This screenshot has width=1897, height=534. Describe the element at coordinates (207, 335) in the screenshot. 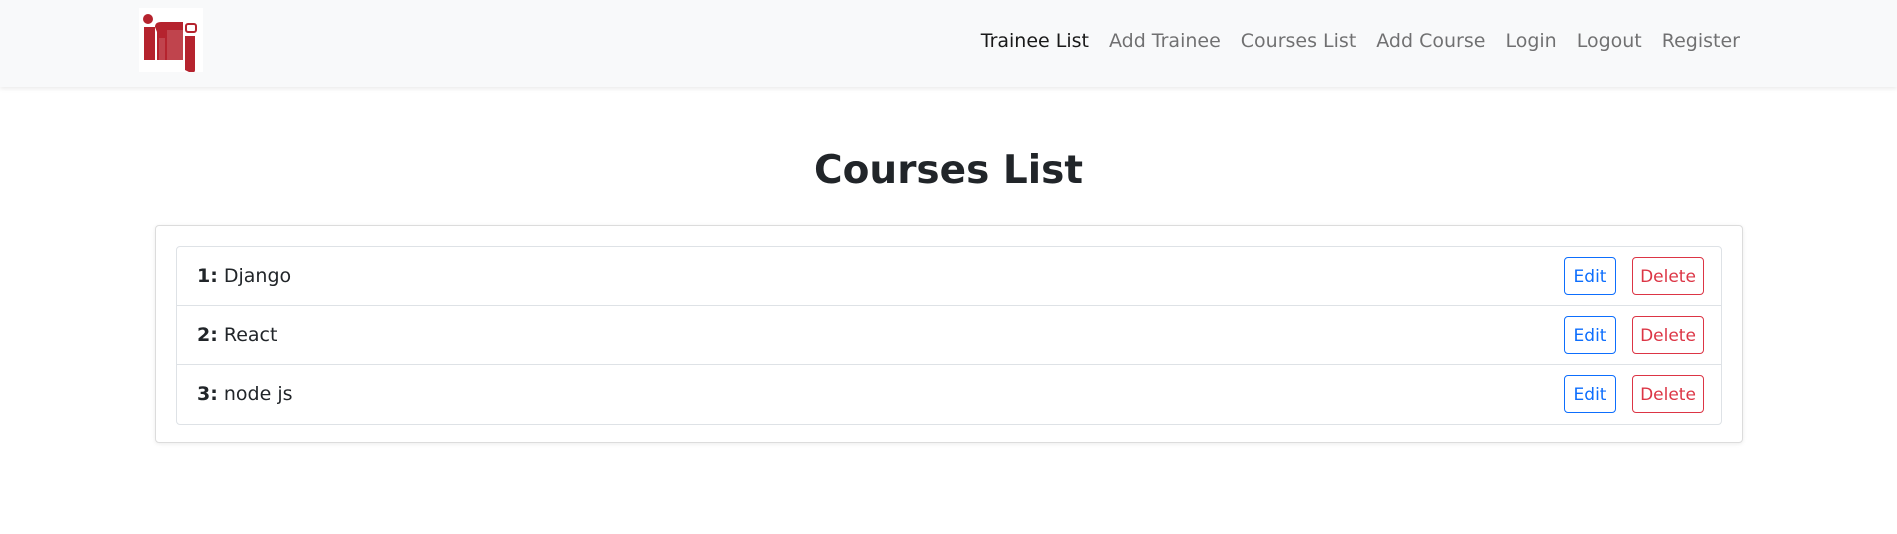

I see `course-number: 2:` at that location.